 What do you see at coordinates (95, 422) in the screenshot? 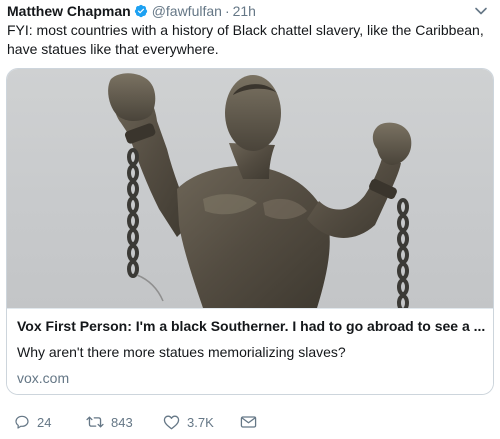
I see `retweet-icon` at bounding box center [95, 422].